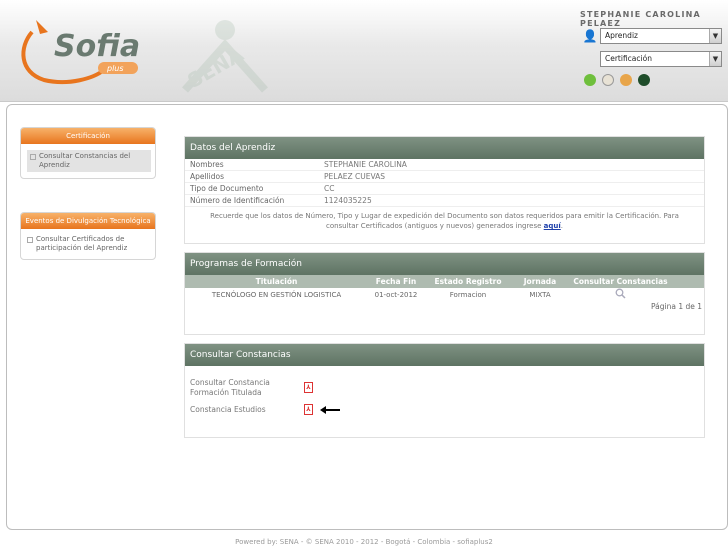  I want to click on power-icon, so click(644, 80).